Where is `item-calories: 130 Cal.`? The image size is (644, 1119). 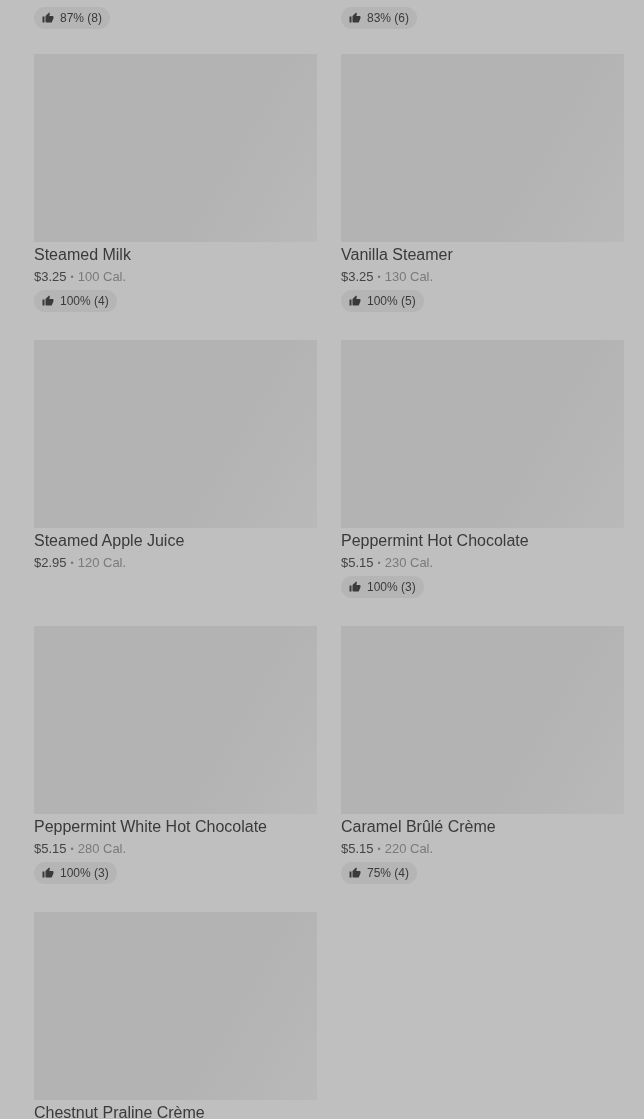 item-calories: 130 Cal. is located at coordinates (409, 277).